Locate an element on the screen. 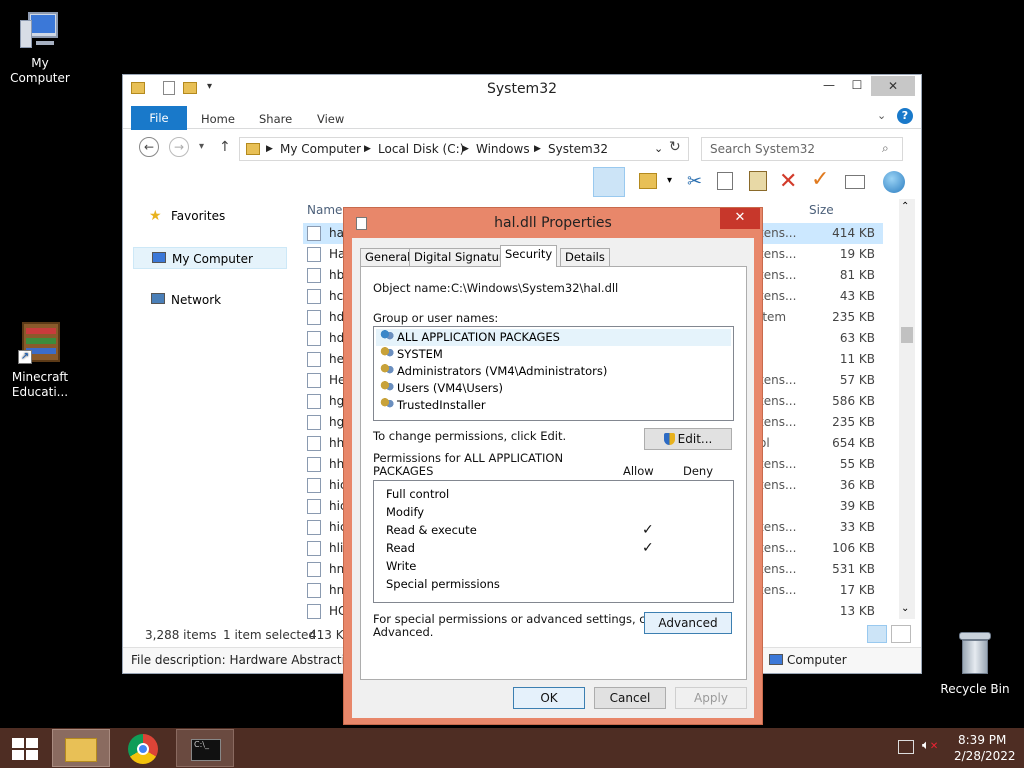 Image resolution: width=1024 pixels, height=768 pixels. object-name-value: C:\Windows\System32\hal.dll is located at coordinates (535, 288).